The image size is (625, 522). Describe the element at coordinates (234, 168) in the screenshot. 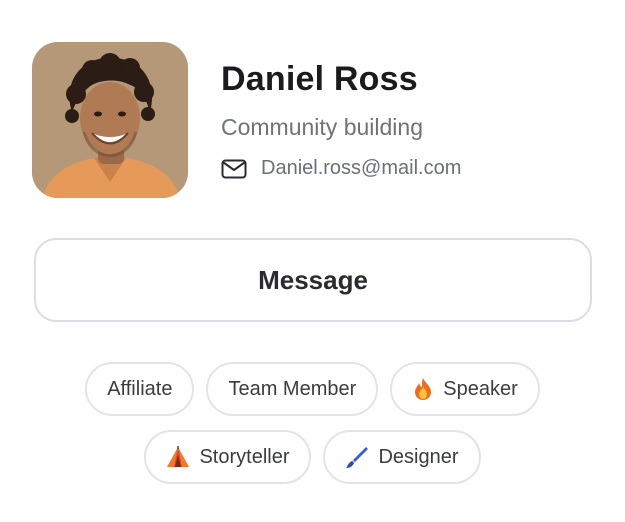

I see `mail-icon` at that location.